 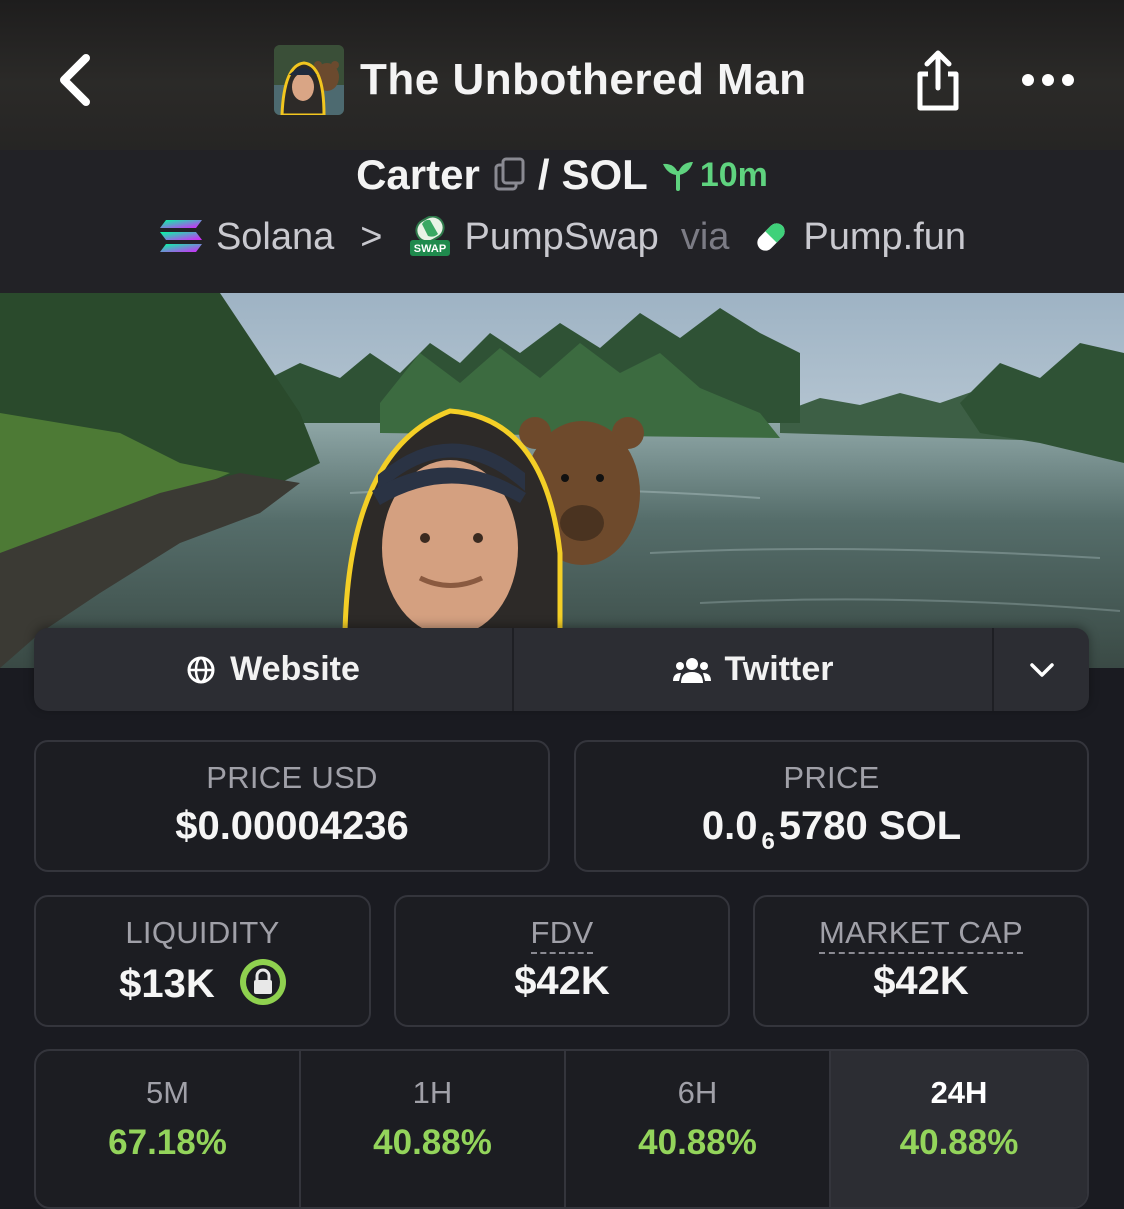 What do you see at coordinates (691, 670) in the screenshot?
I see `users-icon` at bounding box center [691, 670].